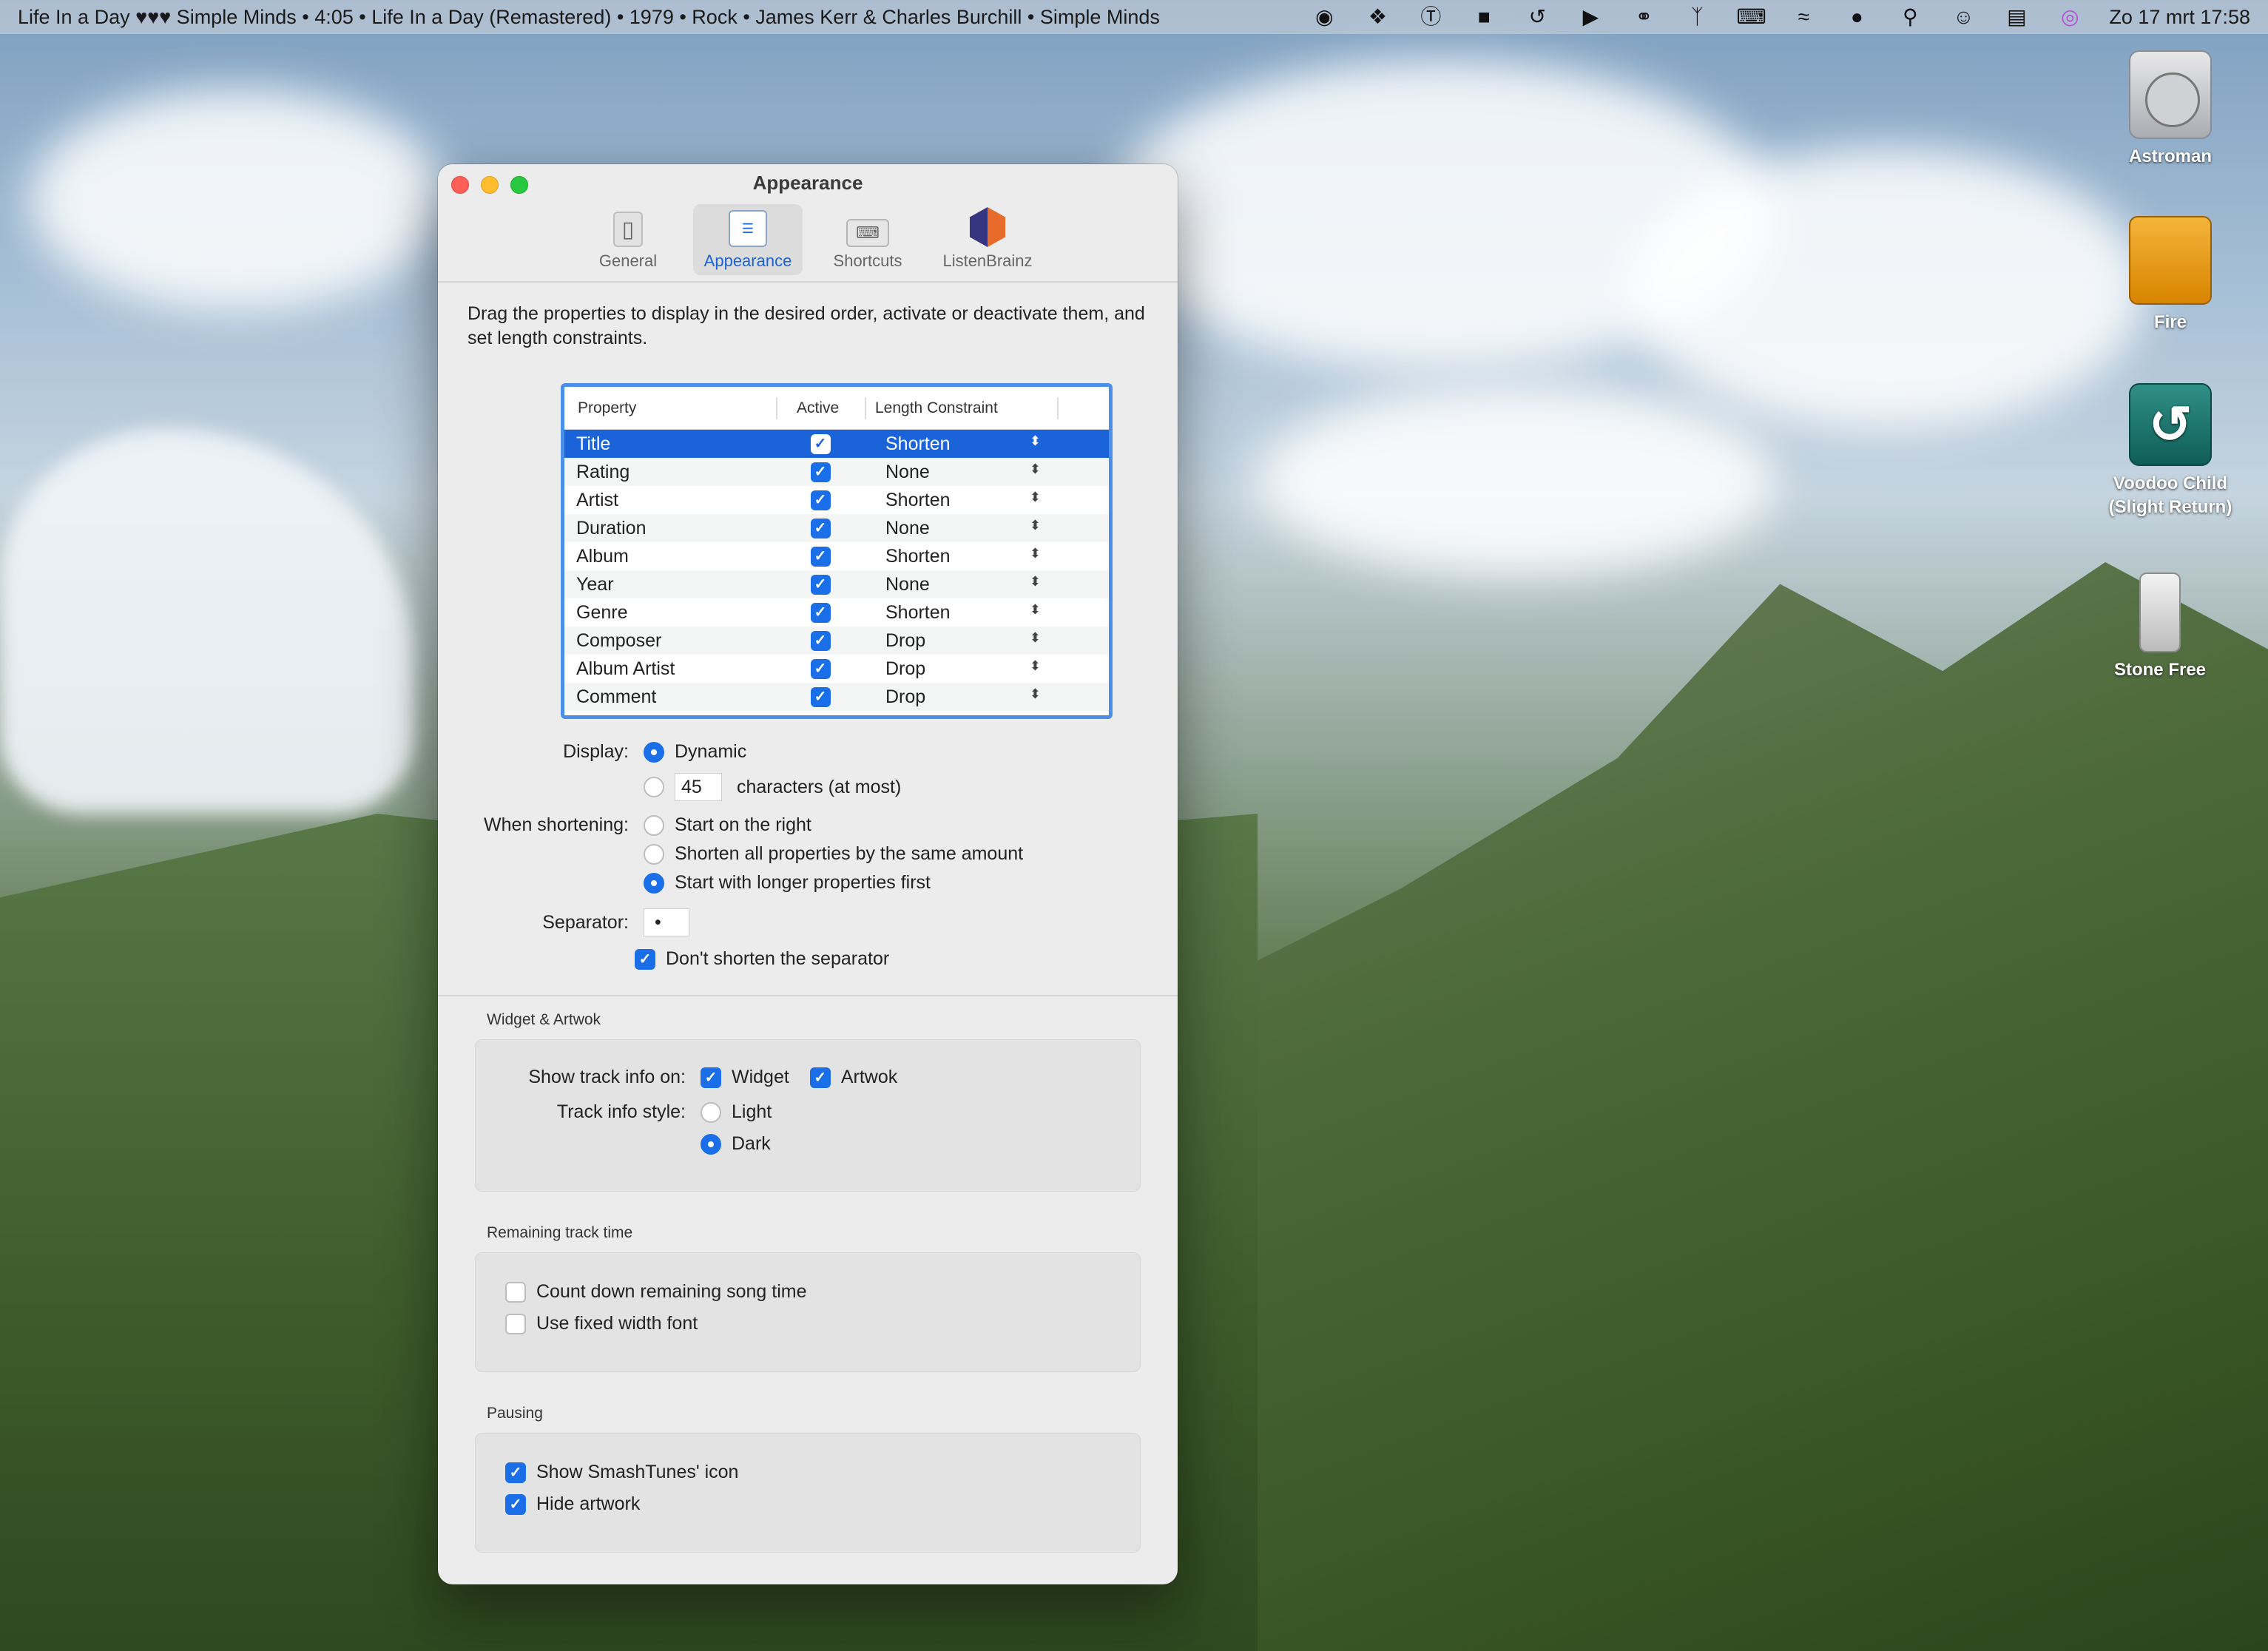 The image size is (2268, 1651). What do you see at coordinates (836, 472) in the screenshot?
I see `table-row: Rating ✓ None ⬍` at bounding box center [836, 472].